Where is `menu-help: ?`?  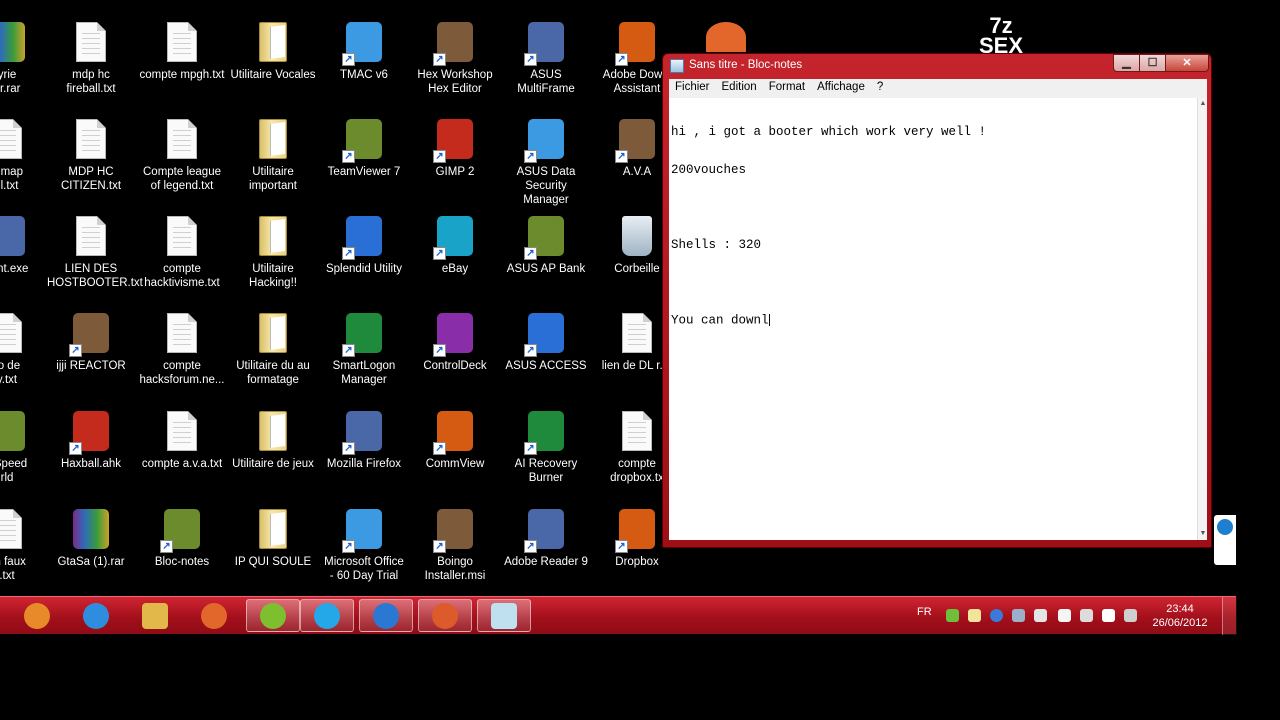
menu-help: ? is located at coordinates (880, 86).